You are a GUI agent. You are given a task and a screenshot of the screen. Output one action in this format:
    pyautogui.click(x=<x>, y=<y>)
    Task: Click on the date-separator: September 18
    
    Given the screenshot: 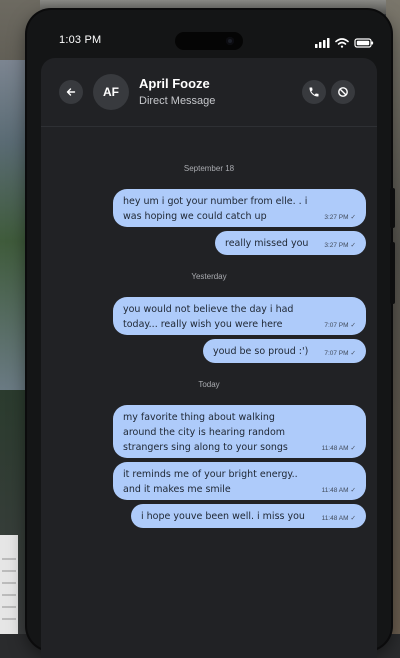 What is the action you would take?
    pyautogui.click(x=209, y=168)
    